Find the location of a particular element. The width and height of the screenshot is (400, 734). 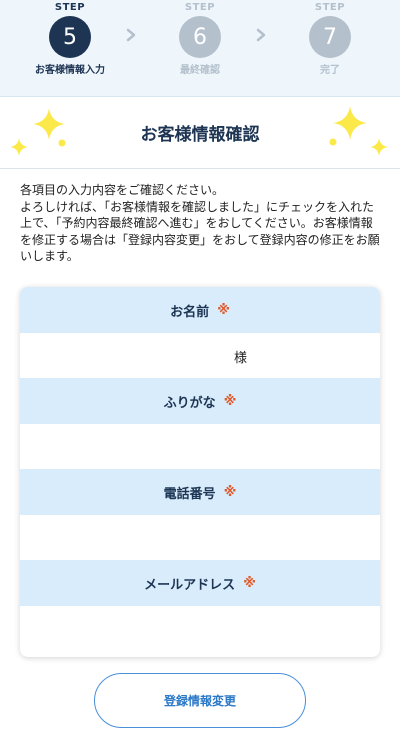

furigana-field-header: ふりがな ※ is located at coordinates (200, 401).